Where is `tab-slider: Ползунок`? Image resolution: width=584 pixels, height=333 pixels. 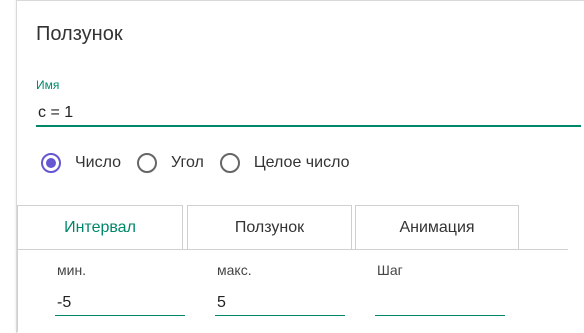 tab-slider: Ползунок is located at coordinates (269, 227).